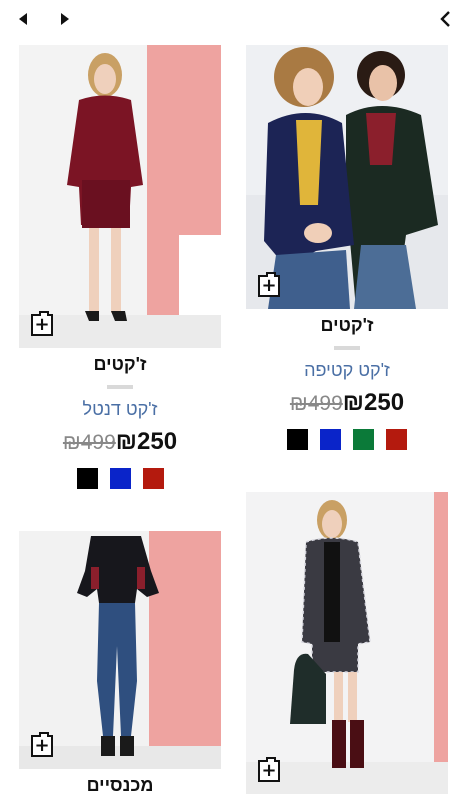  I want to click on caret-right-icon, so click(65, 19).